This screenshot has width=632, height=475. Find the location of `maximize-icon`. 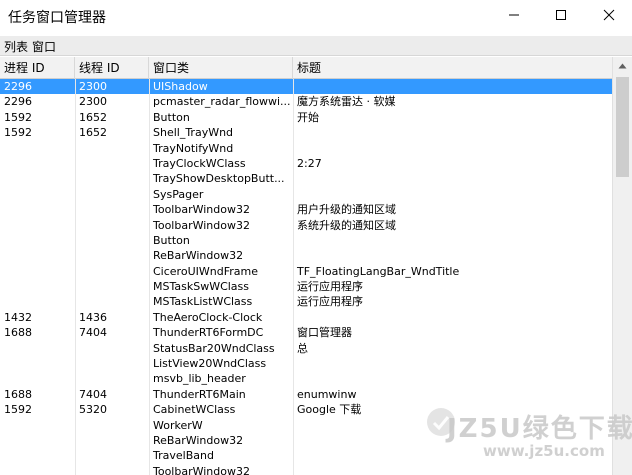

maximize-icon is located at coordinates (561, 15).